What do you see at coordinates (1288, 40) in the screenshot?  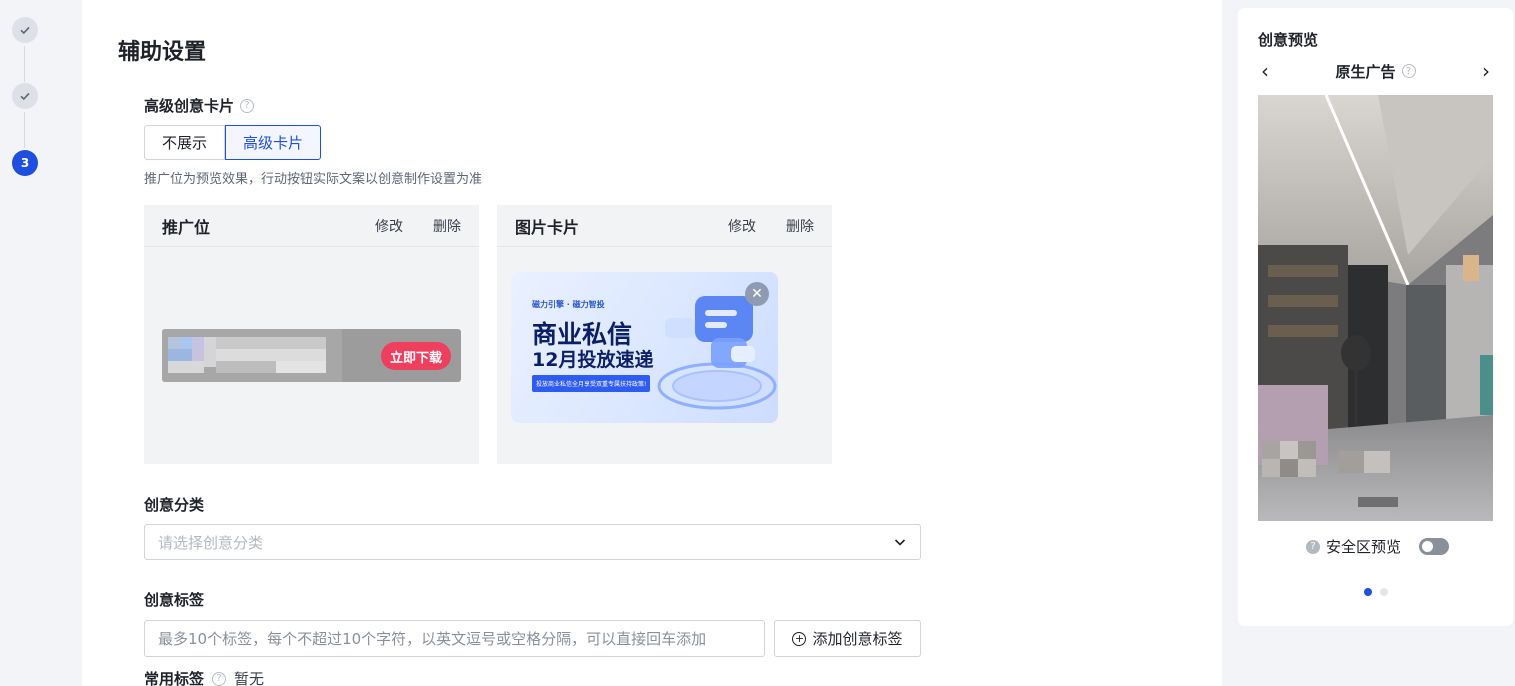 I see `preview-title: 创意预览` at bounding box center [1288, 40].